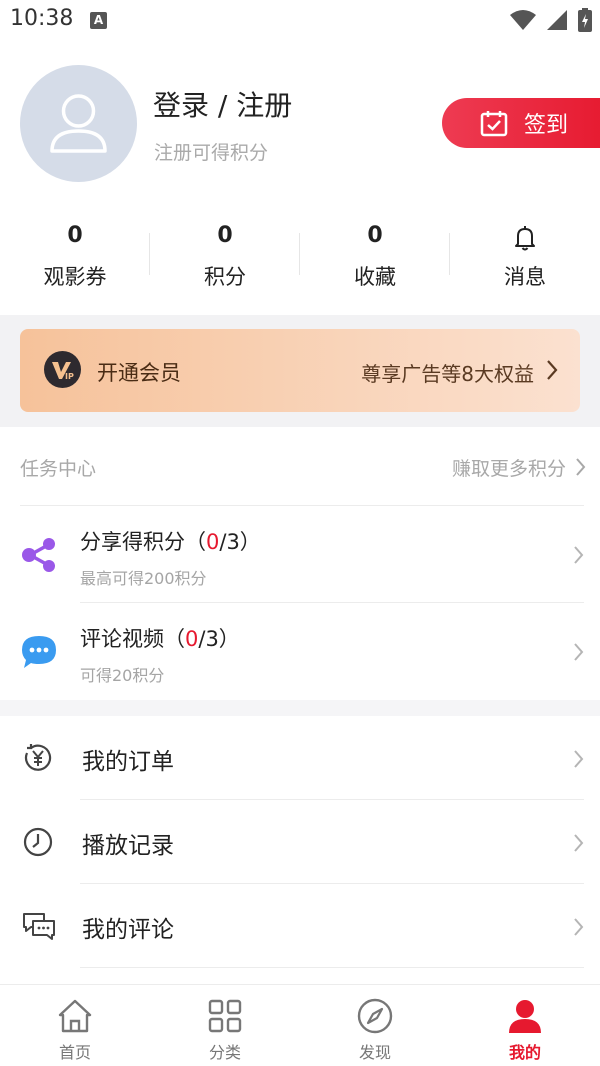 The image size is (600, 1066). Describe the element at coordinates (509, 467) in the screenshot. I see `earn-more-points-link: 赚取更多积分` at that location.